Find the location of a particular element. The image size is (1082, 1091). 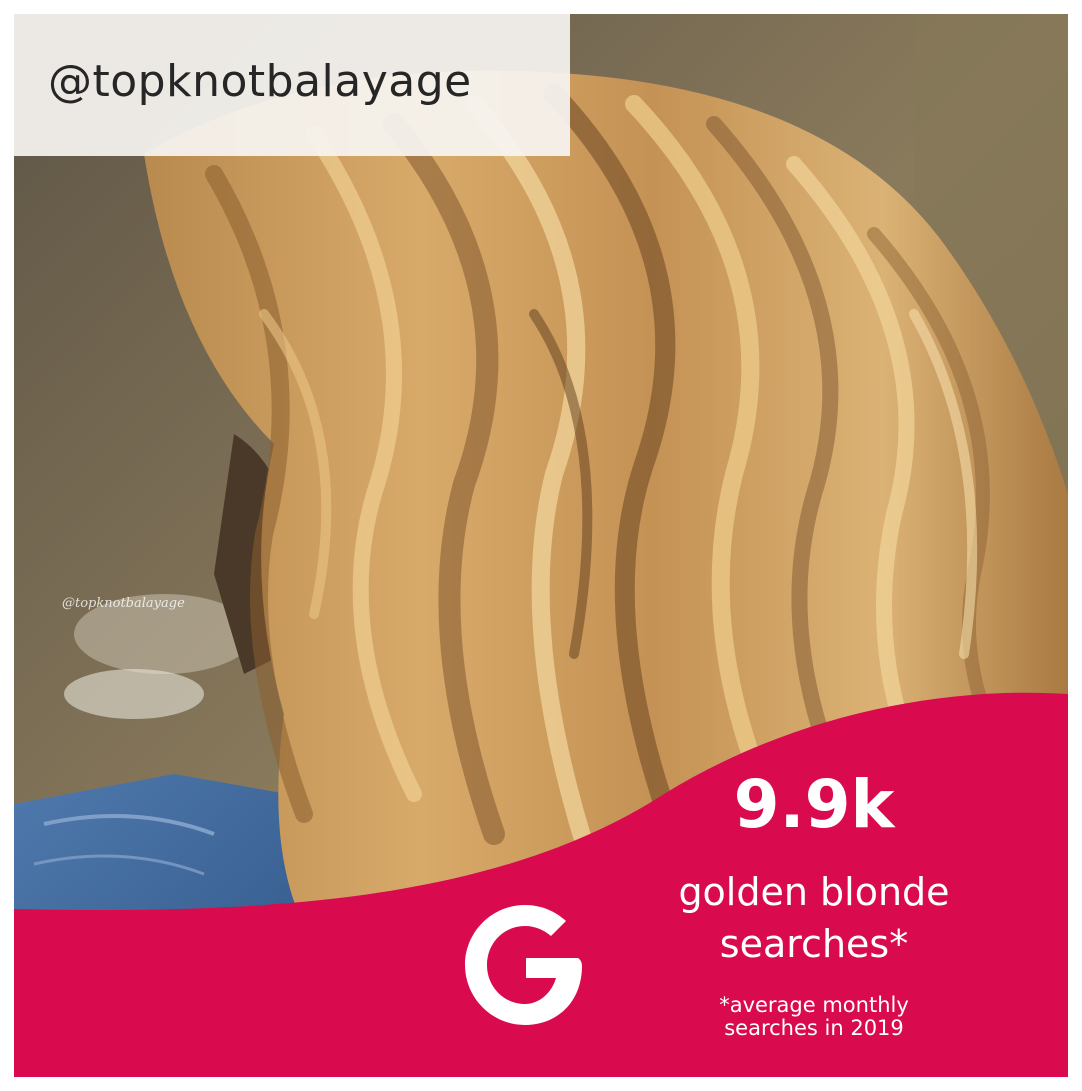

footnote-line2: searches in 2019 is located at coordinates (814, 1028).